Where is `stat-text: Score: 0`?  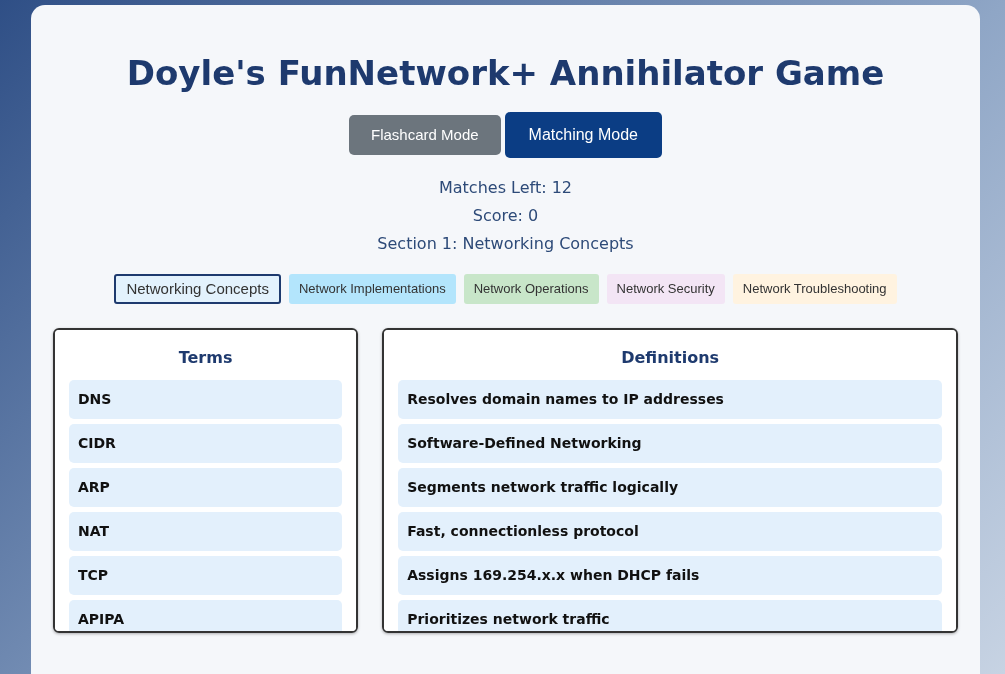 stat-text: Score: 0 is located at coordinates (505, 215).